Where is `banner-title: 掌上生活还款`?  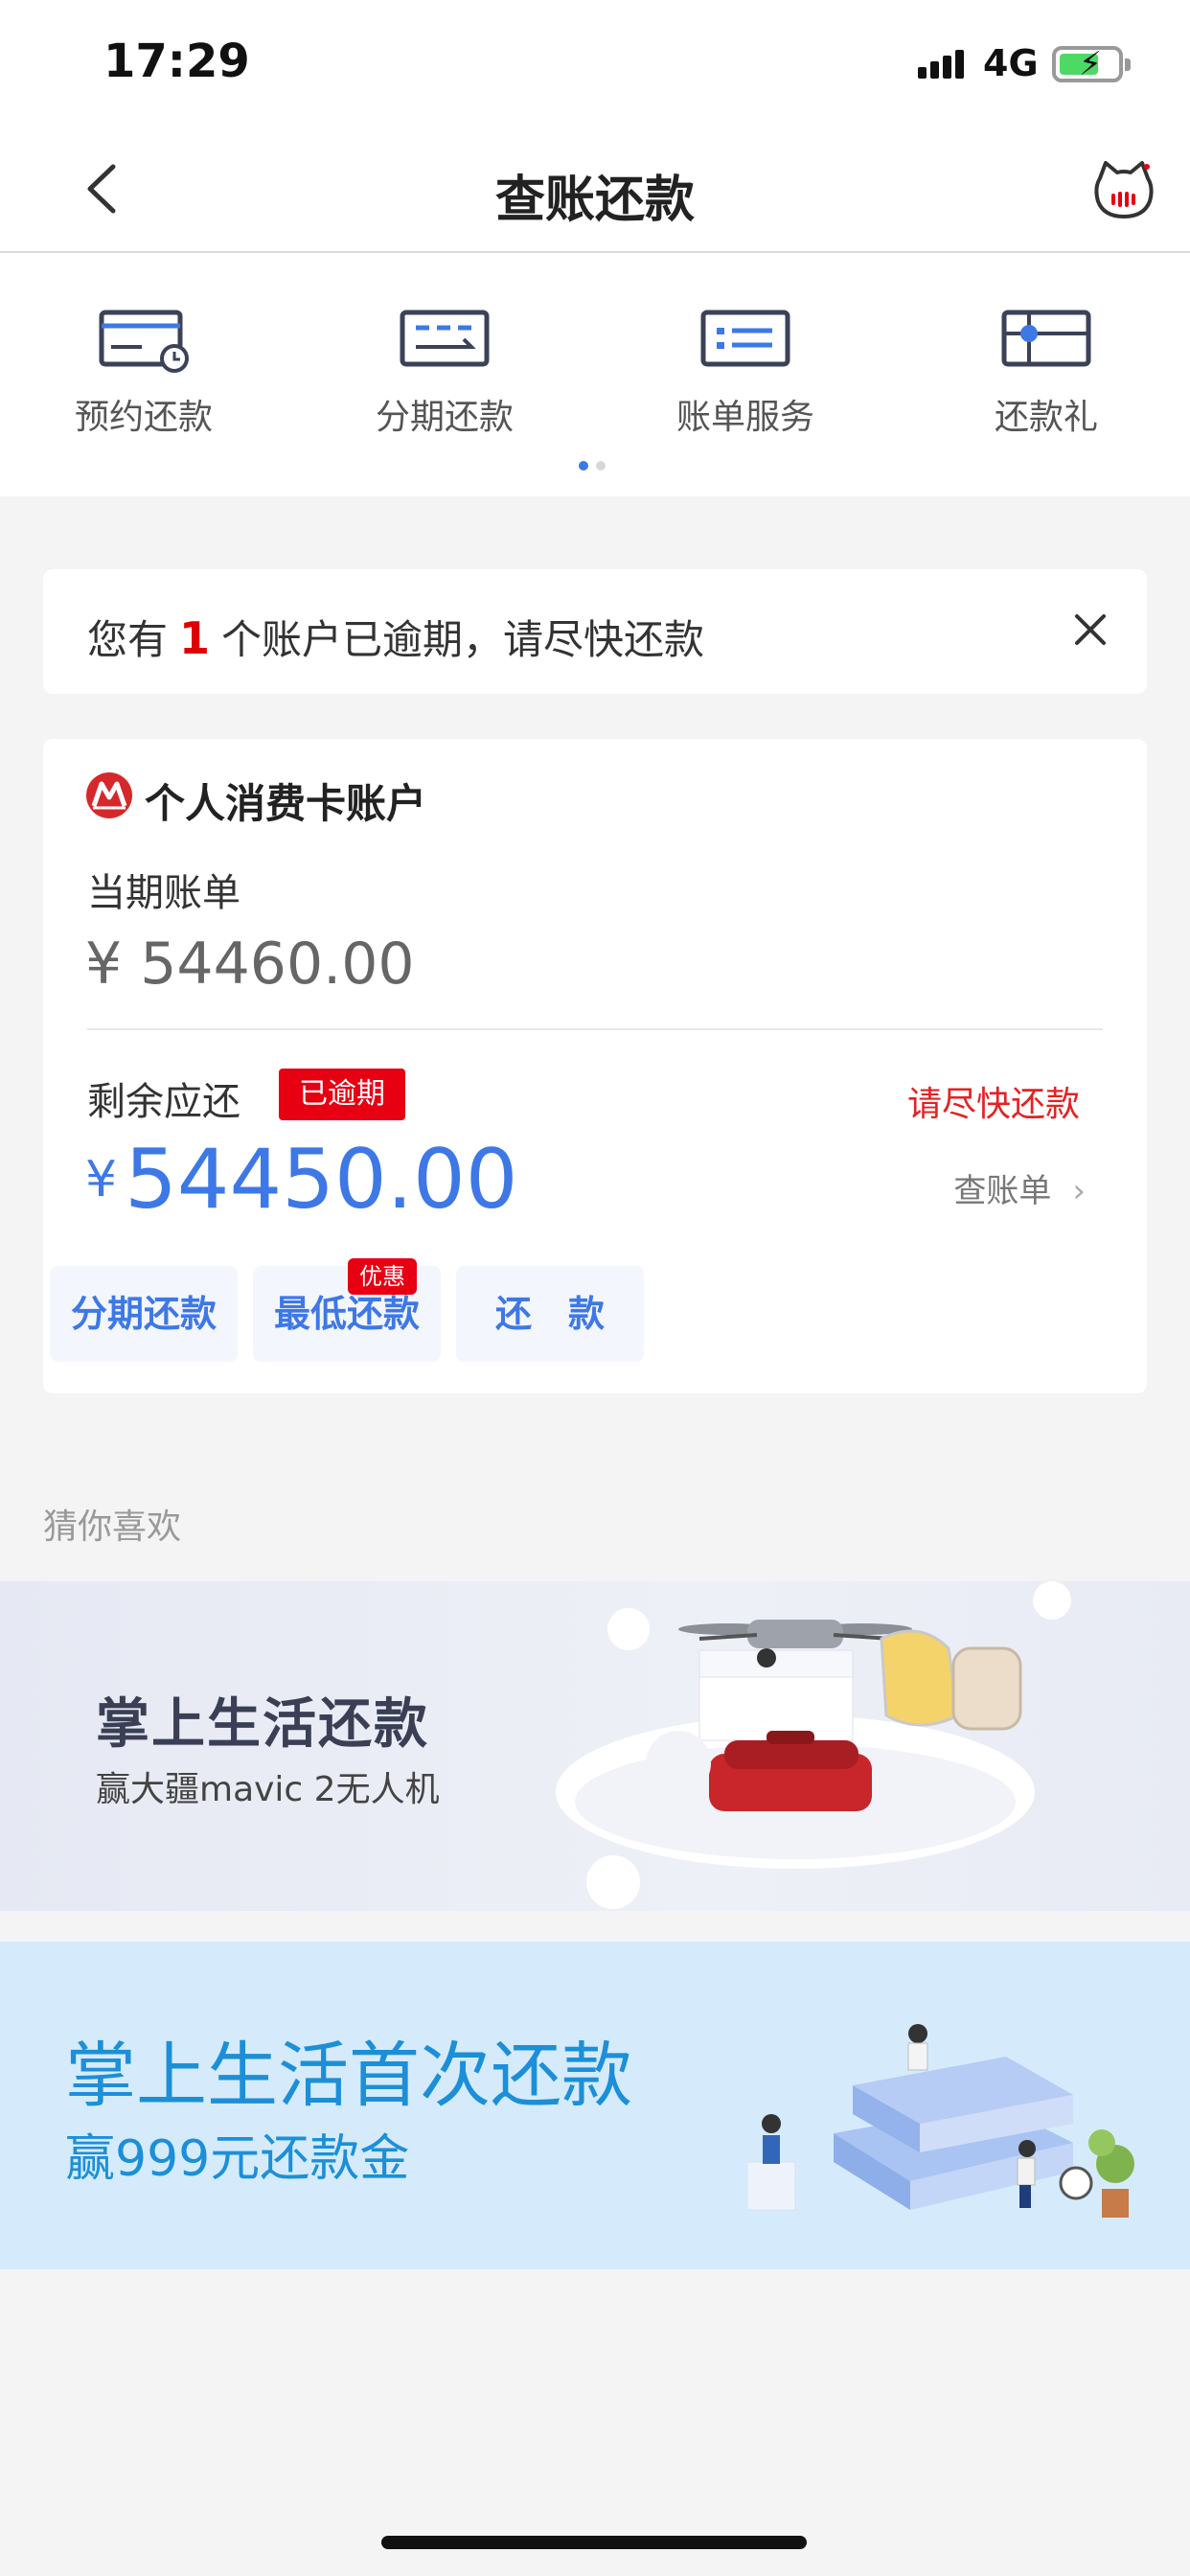
banner-title: 掌上生活还款 is located at coordinates (263, 1724).